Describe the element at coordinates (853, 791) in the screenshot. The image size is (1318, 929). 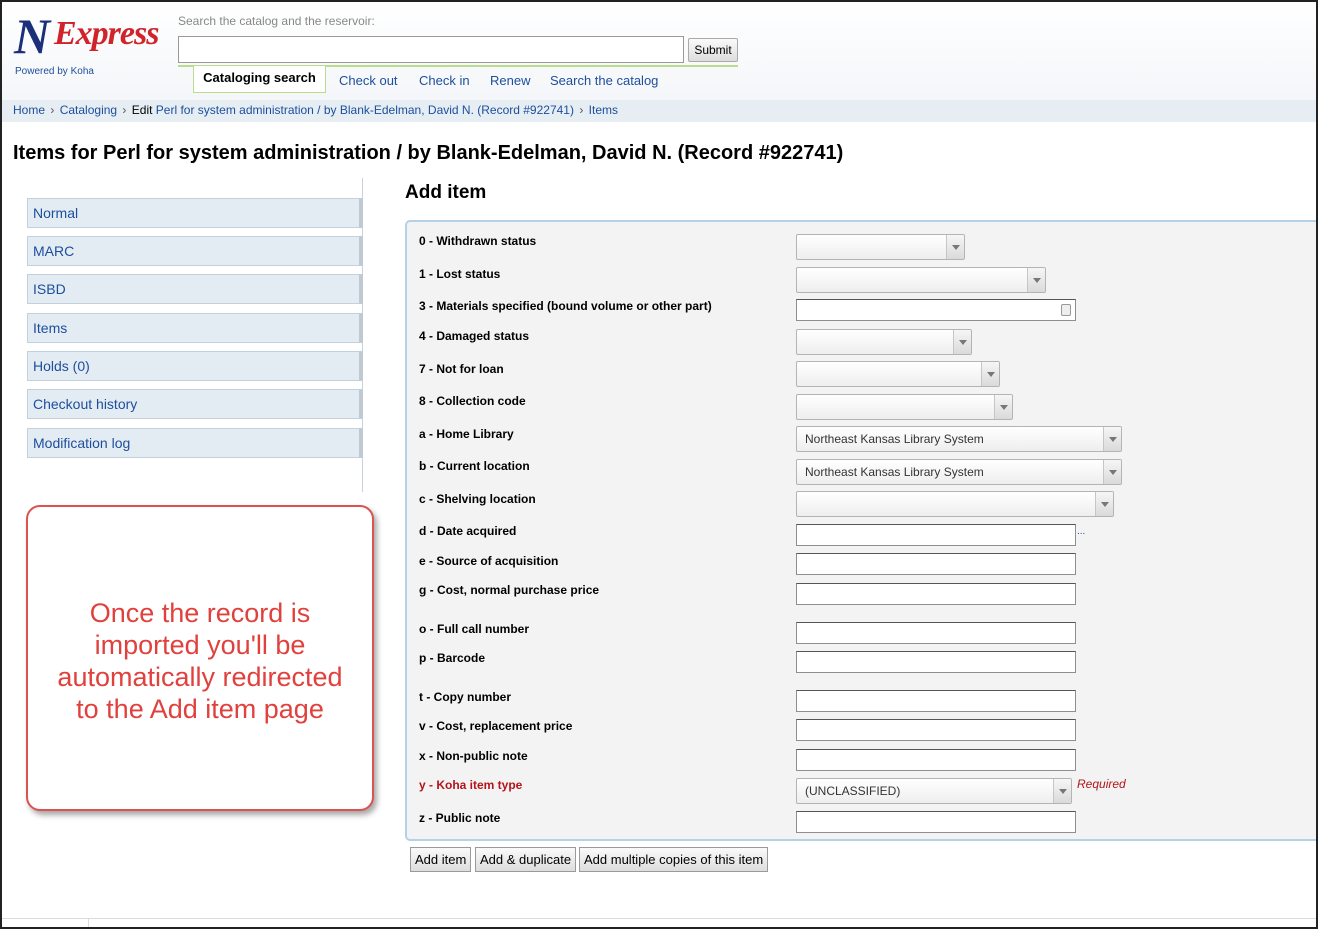
I see `select-value: (UNCLASSIFIED)` at that location.